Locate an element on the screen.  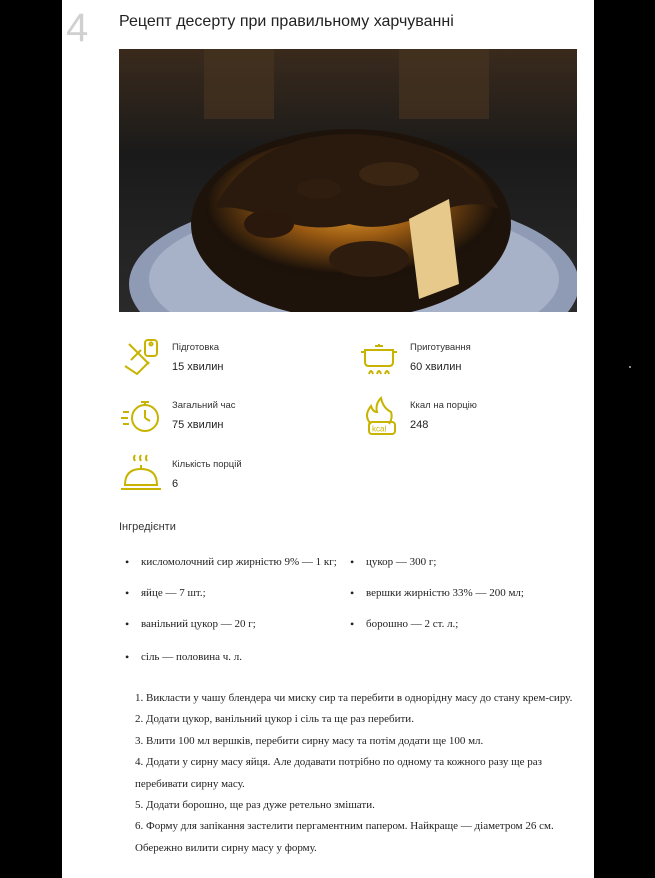
ingredient-item: вершки жирністю 33% — 200 мл; is located at coordinates (437, 593).